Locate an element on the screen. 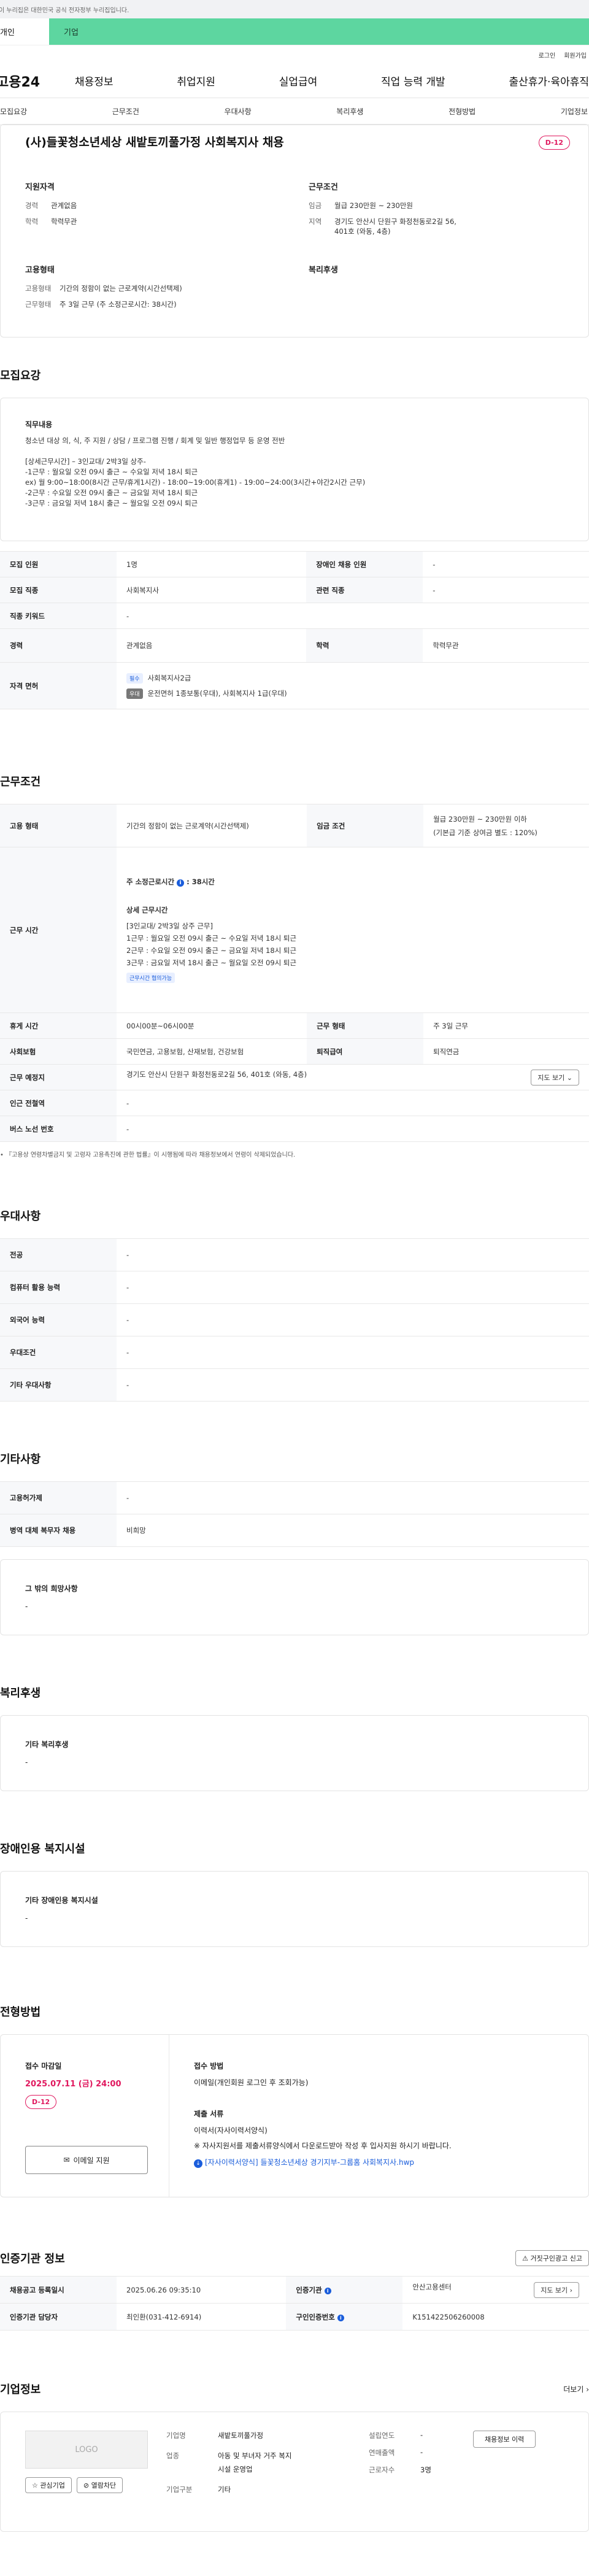 The width and height of the screenshot is (589, 2576). row-label: 고용 형태 is located at coordinates (58, 825).